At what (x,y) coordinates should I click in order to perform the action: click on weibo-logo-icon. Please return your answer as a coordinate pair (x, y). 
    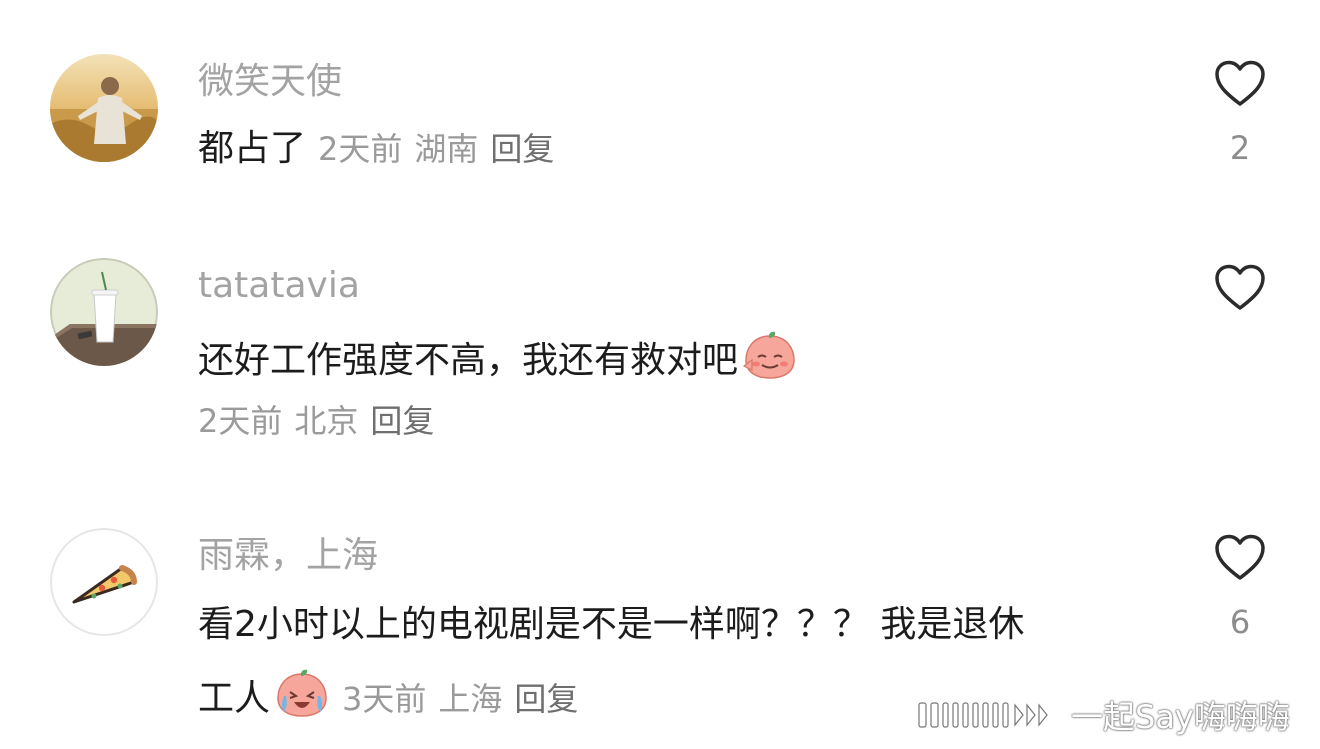
    Looking at the image, I should click on (990, 715).